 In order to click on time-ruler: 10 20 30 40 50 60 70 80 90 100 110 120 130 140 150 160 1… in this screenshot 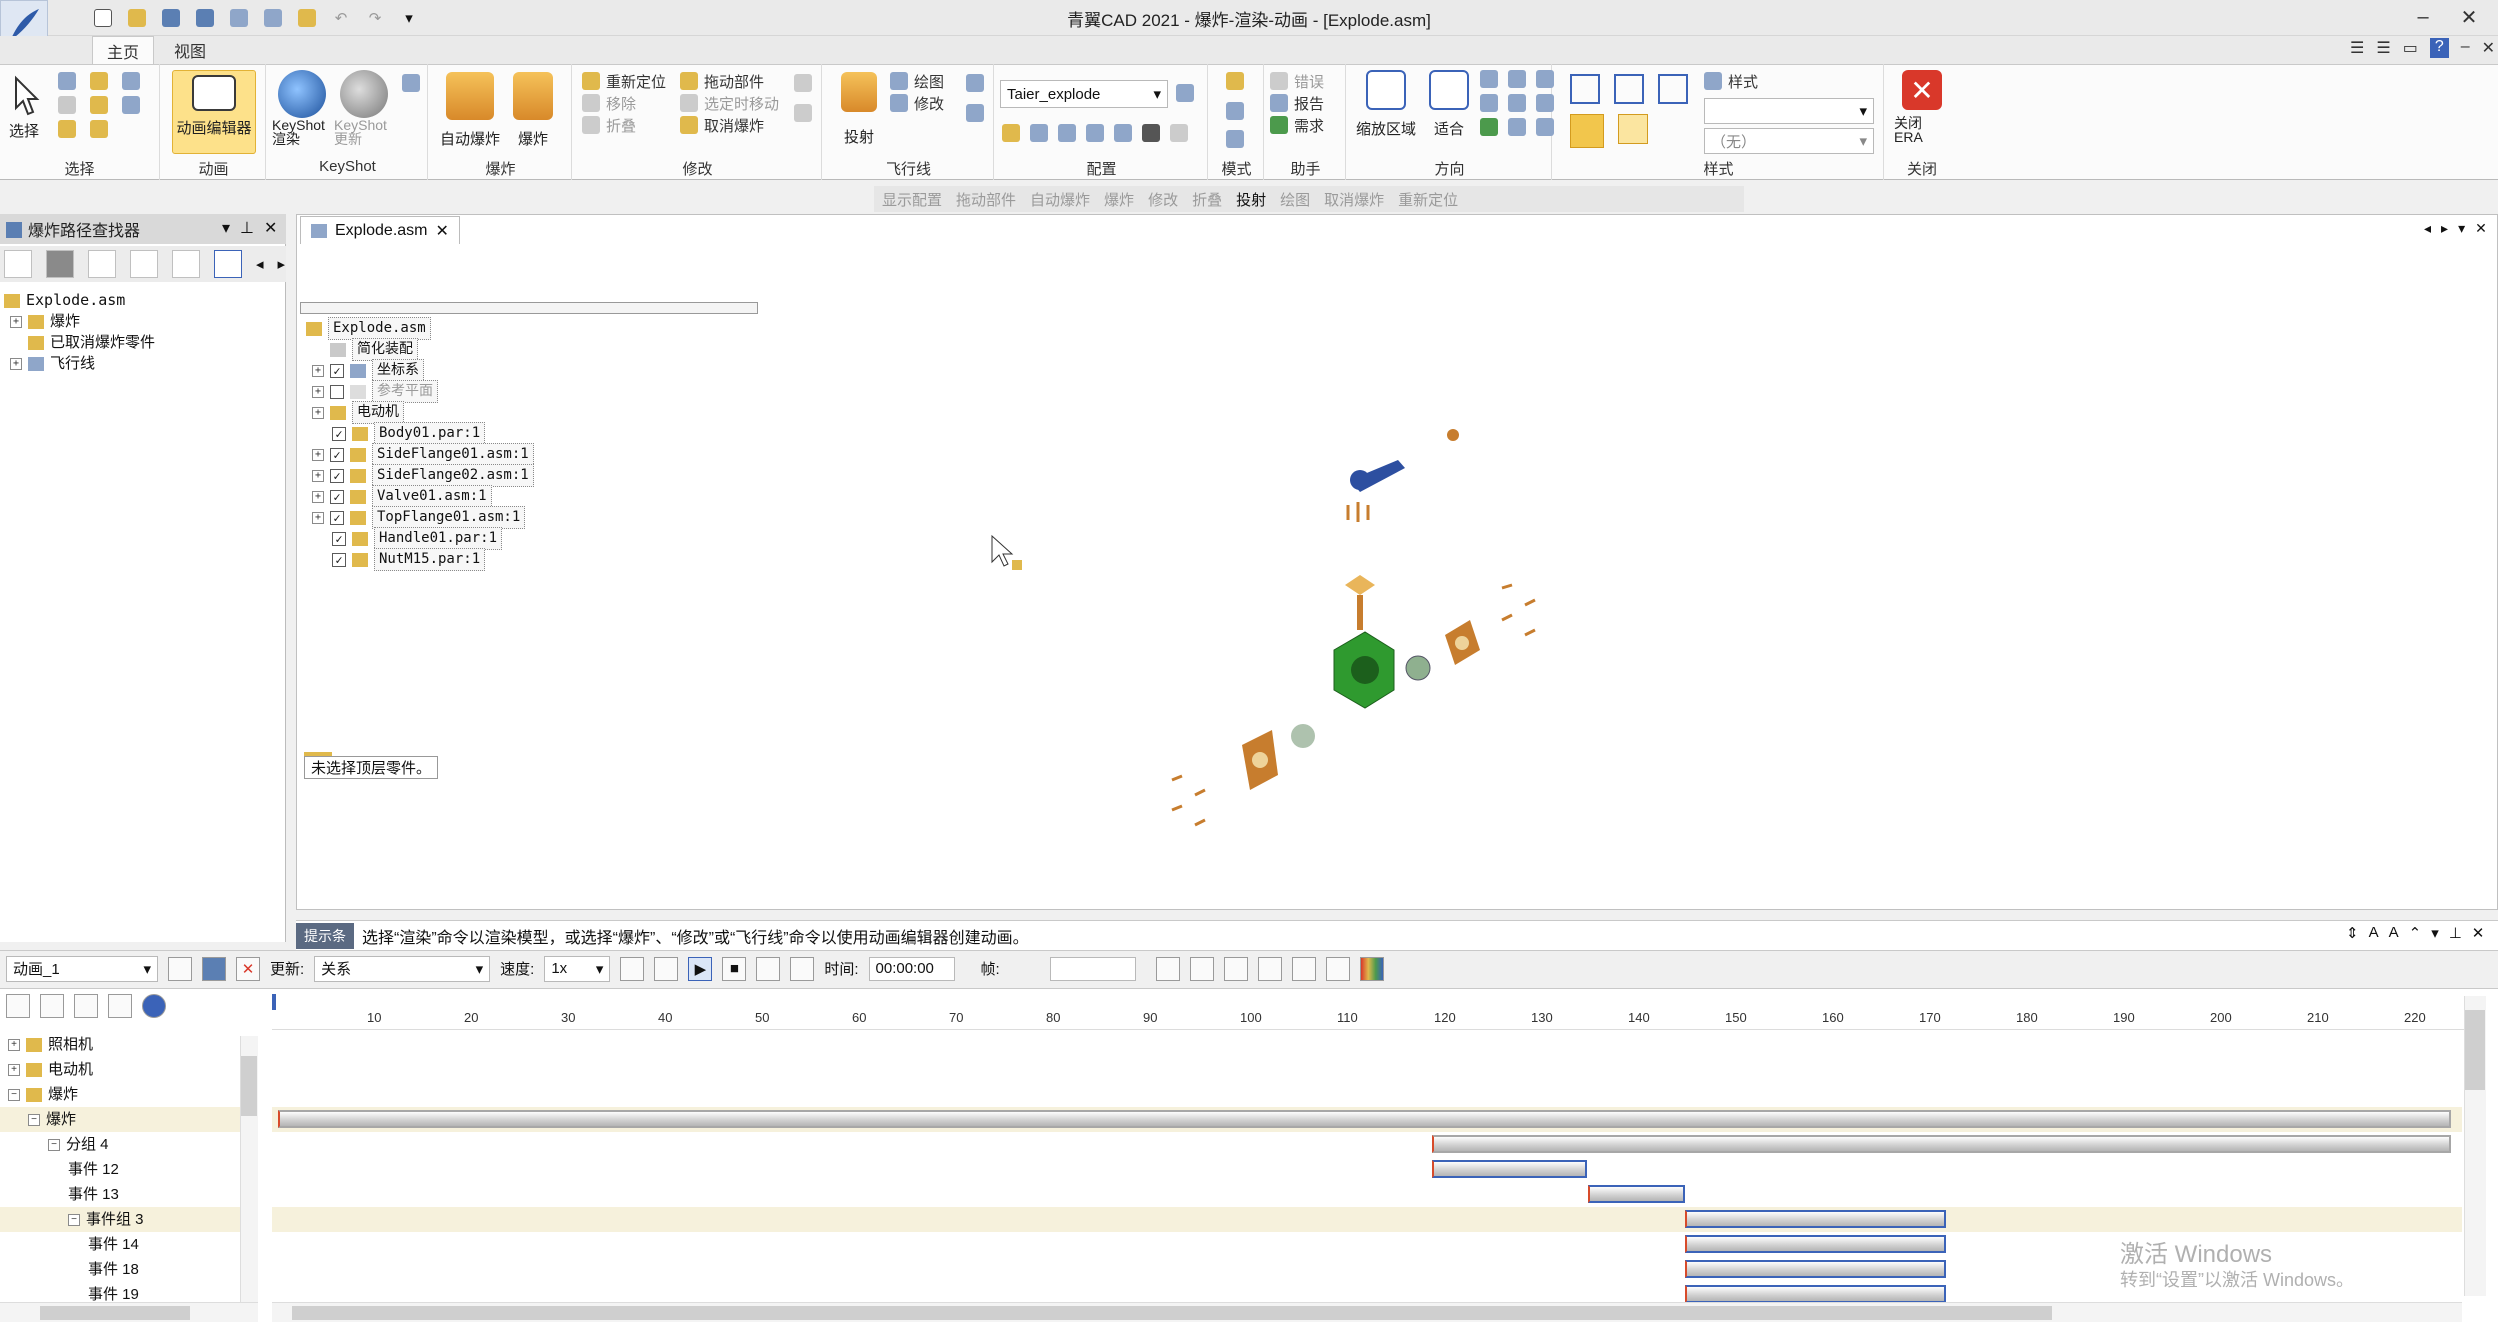, I will do `click(1372, 1012)`.